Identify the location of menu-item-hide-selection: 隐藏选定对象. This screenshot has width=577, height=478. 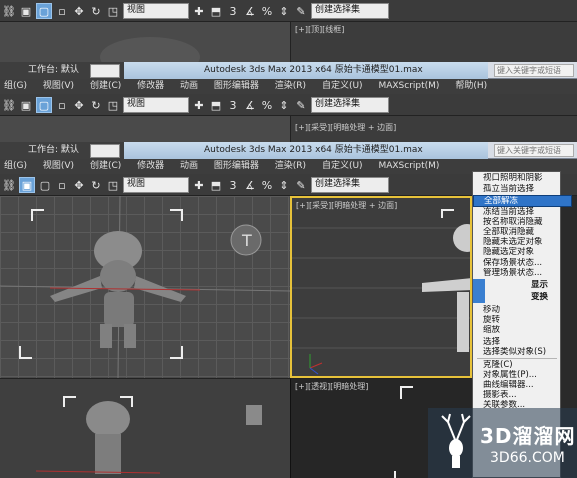
(521, 252).